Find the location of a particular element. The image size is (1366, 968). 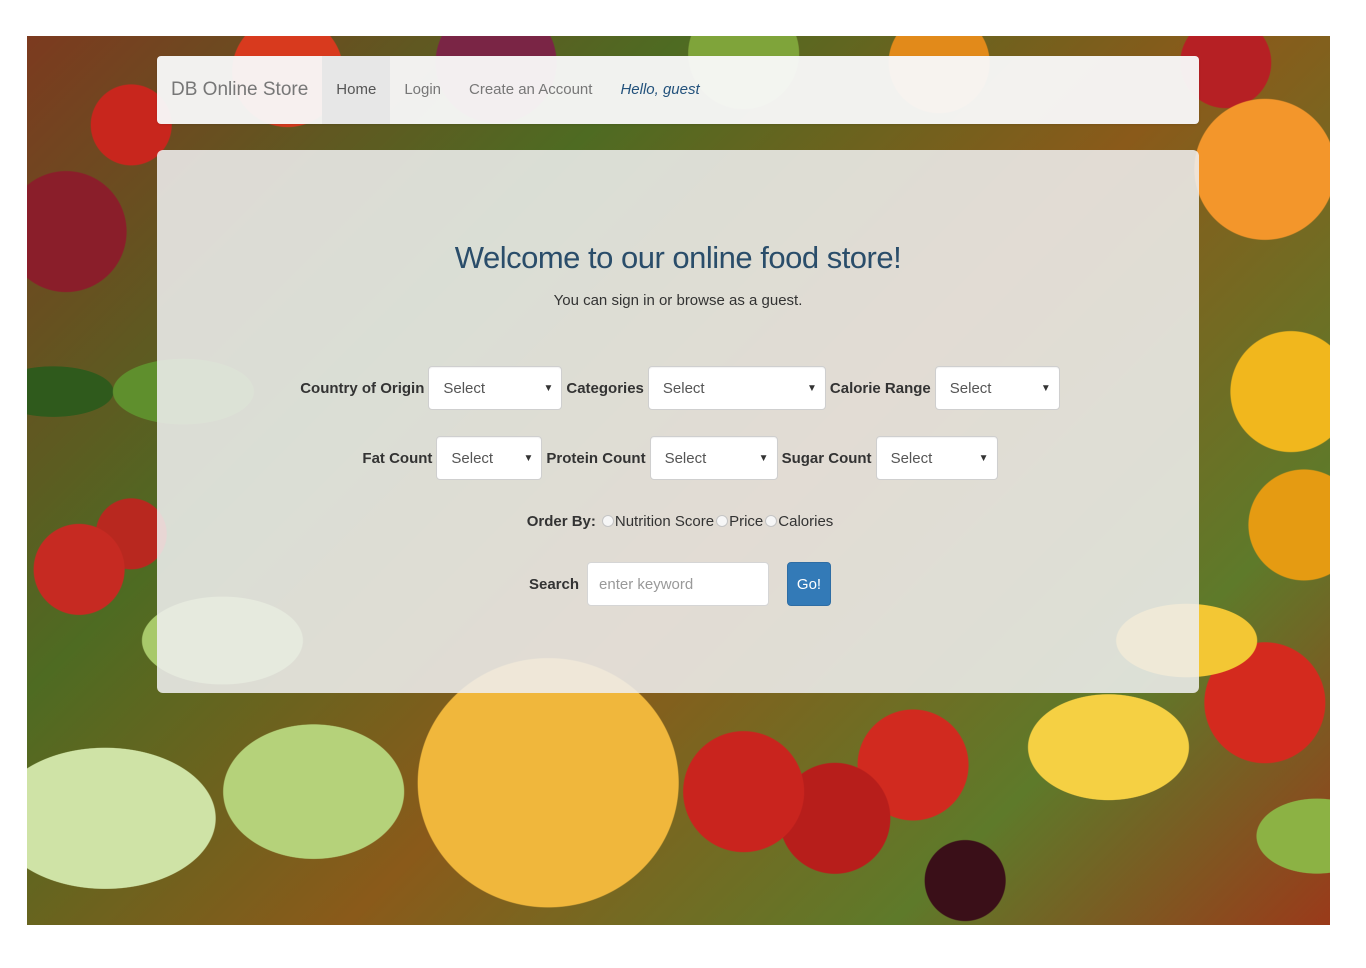

search-input: enter keyword is located at coordinates (678, 584).